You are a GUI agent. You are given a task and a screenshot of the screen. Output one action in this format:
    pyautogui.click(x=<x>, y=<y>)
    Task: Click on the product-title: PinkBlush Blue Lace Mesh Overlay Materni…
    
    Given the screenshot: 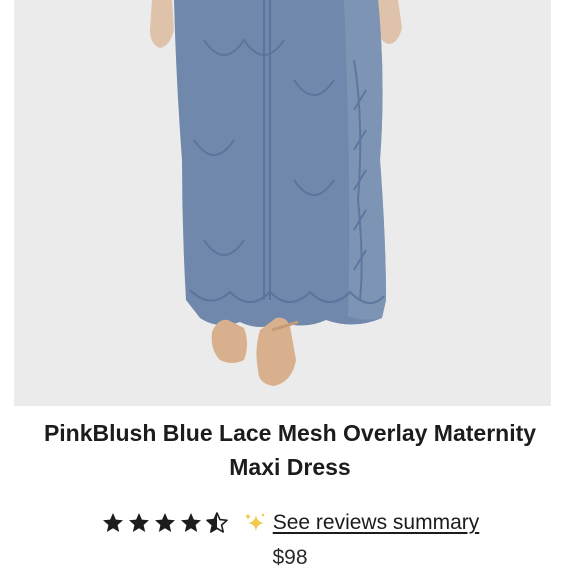 What is the action you would take?
    pyautogui.click(x=290, y=450)
    